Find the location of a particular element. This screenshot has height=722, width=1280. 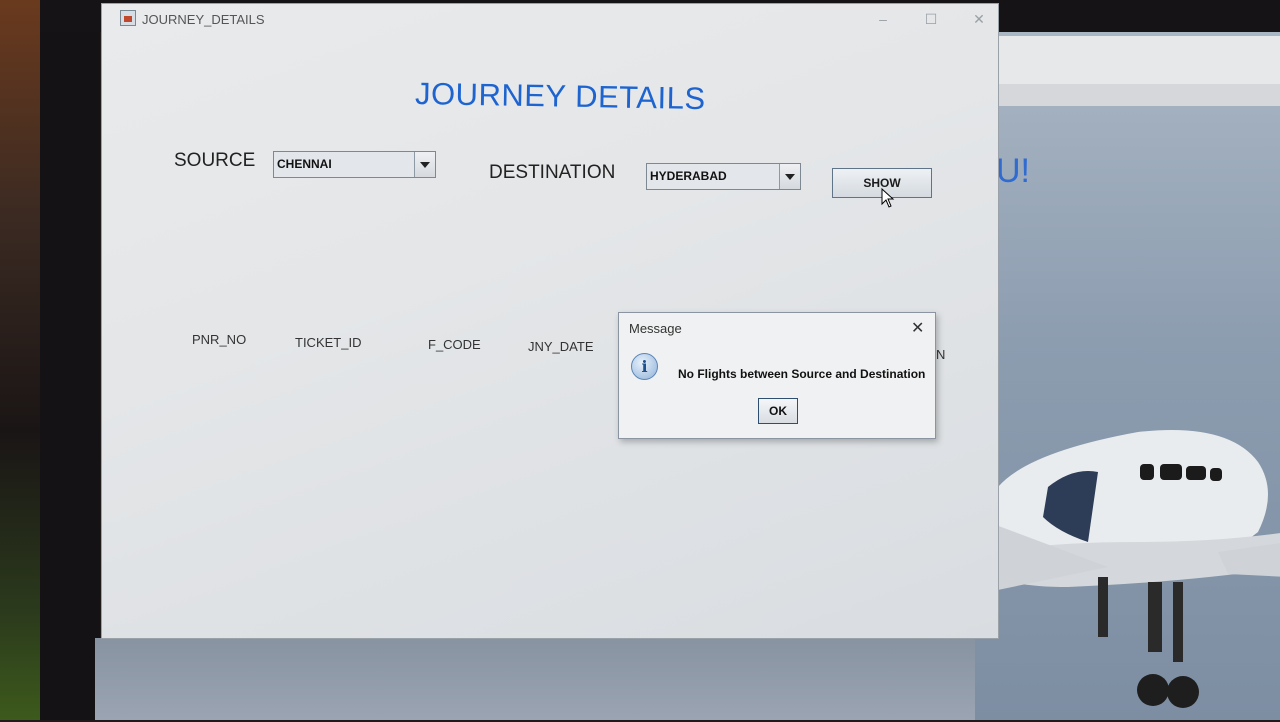

page-title: JOURNEY DETAILS is located at coordinates (560, 96).